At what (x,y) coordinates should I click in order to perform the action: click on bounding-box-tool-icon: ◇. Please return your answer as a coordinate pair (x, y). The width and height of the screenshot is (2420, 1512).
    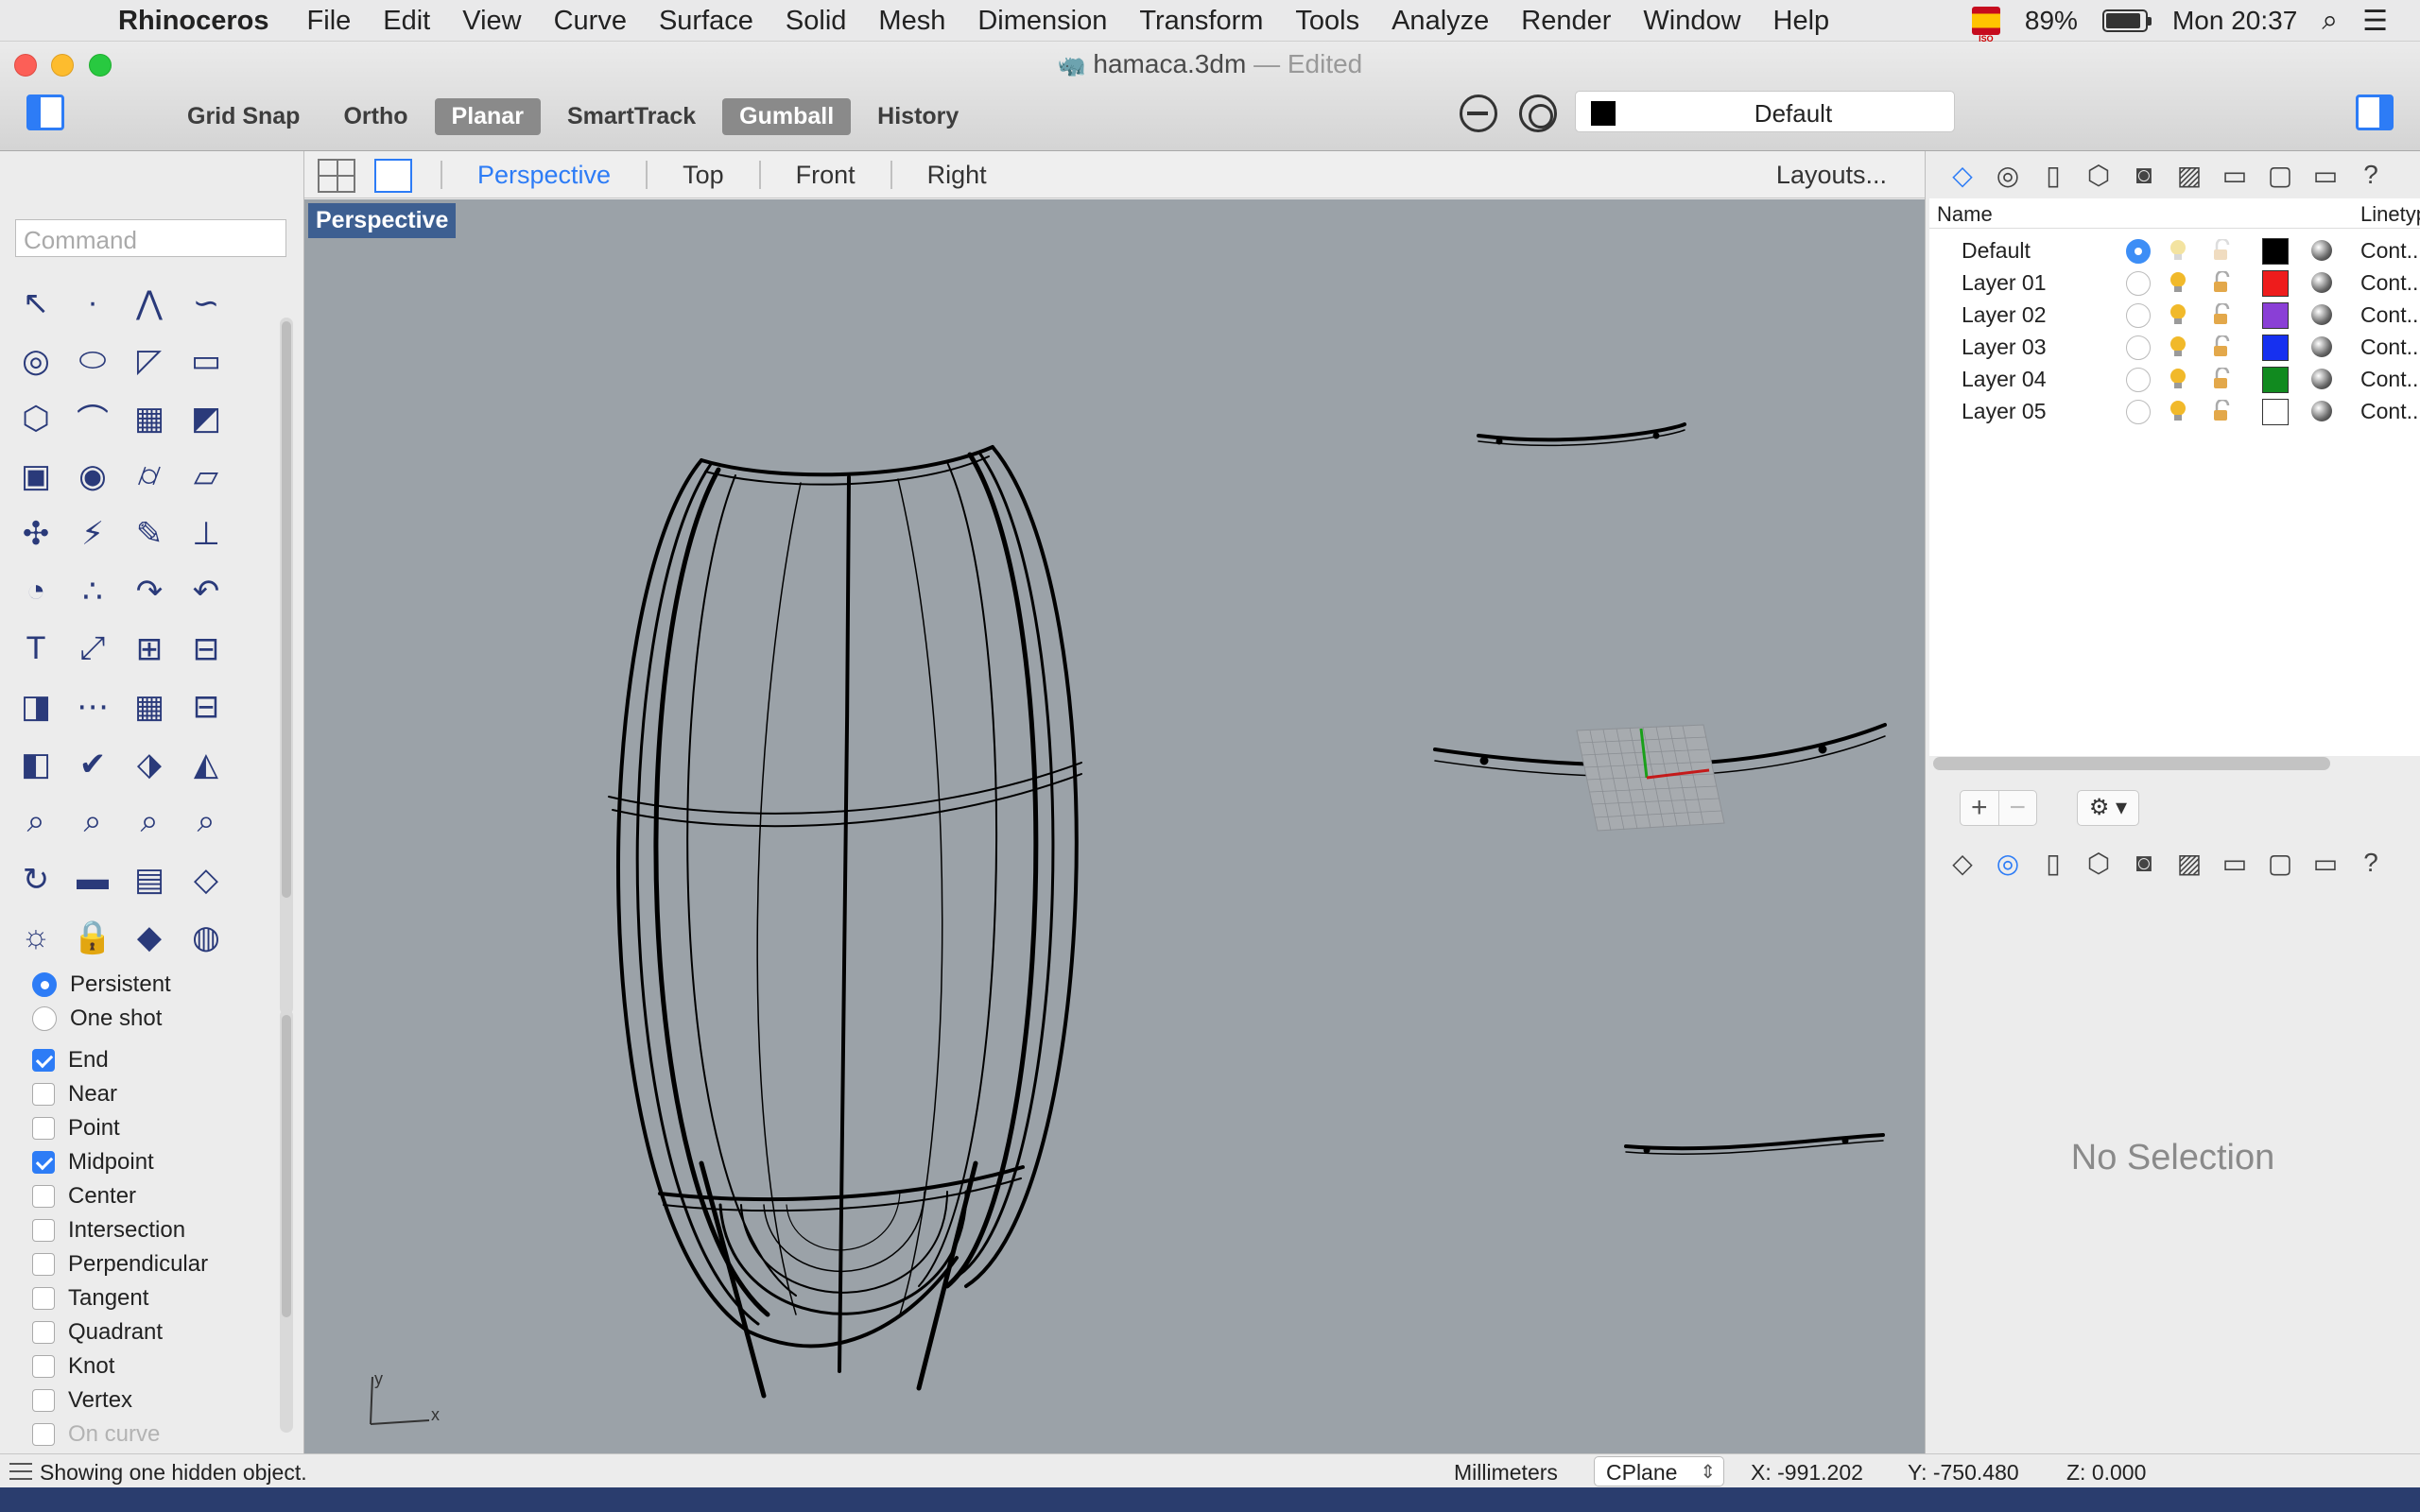
    Looking at the image, I should click on (206, 879).